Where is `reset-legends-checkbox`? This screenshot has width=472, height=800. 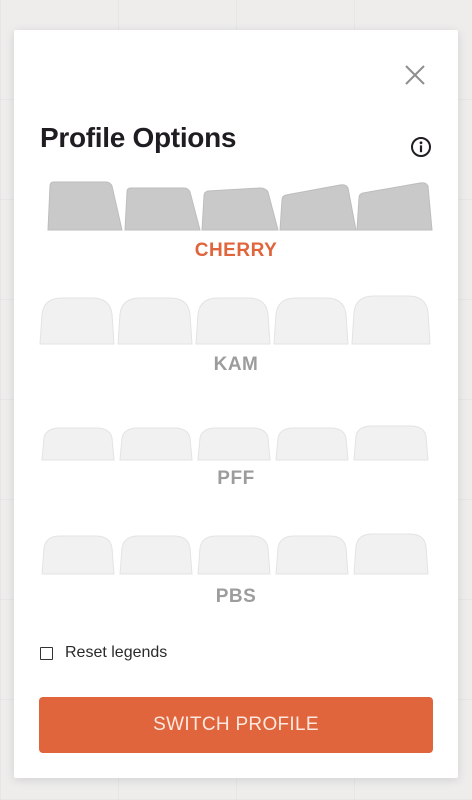 reset-legends-checkbox is located at coordinates (46, 653).